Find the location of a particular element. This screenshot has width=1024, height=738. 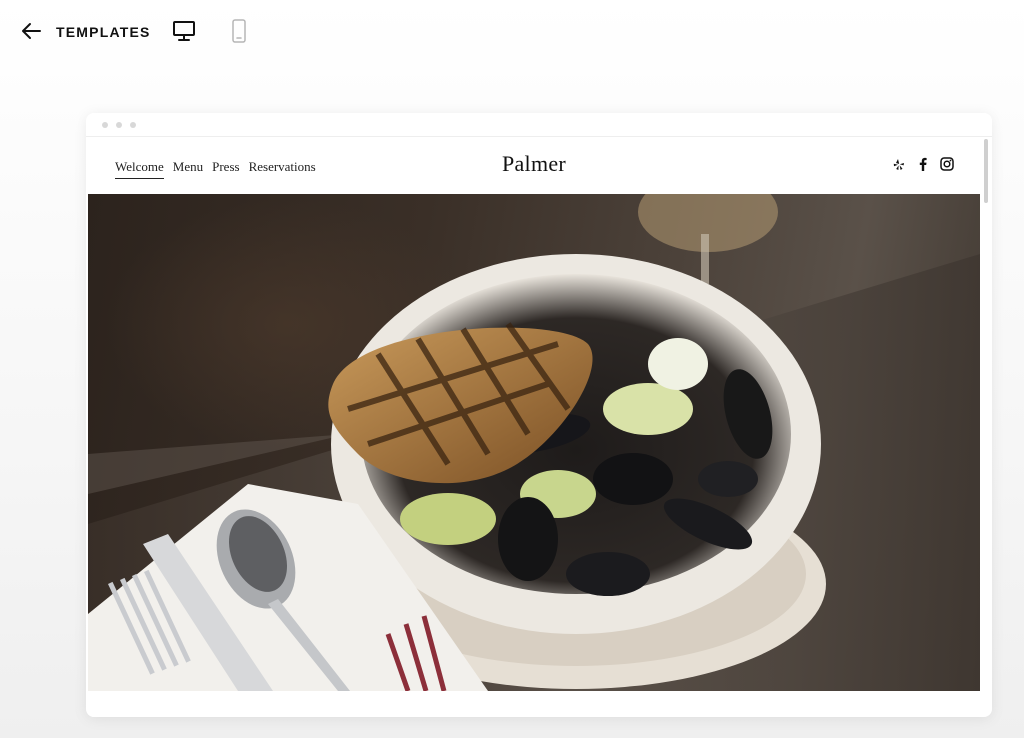

desktop-view-button is located at coordinates (184, 33).